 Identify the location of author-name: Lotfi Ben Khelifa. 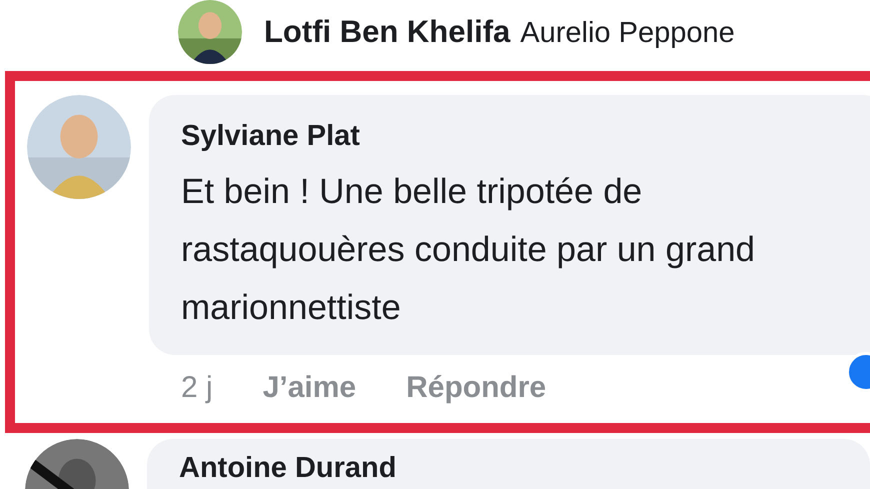
(387, 32).